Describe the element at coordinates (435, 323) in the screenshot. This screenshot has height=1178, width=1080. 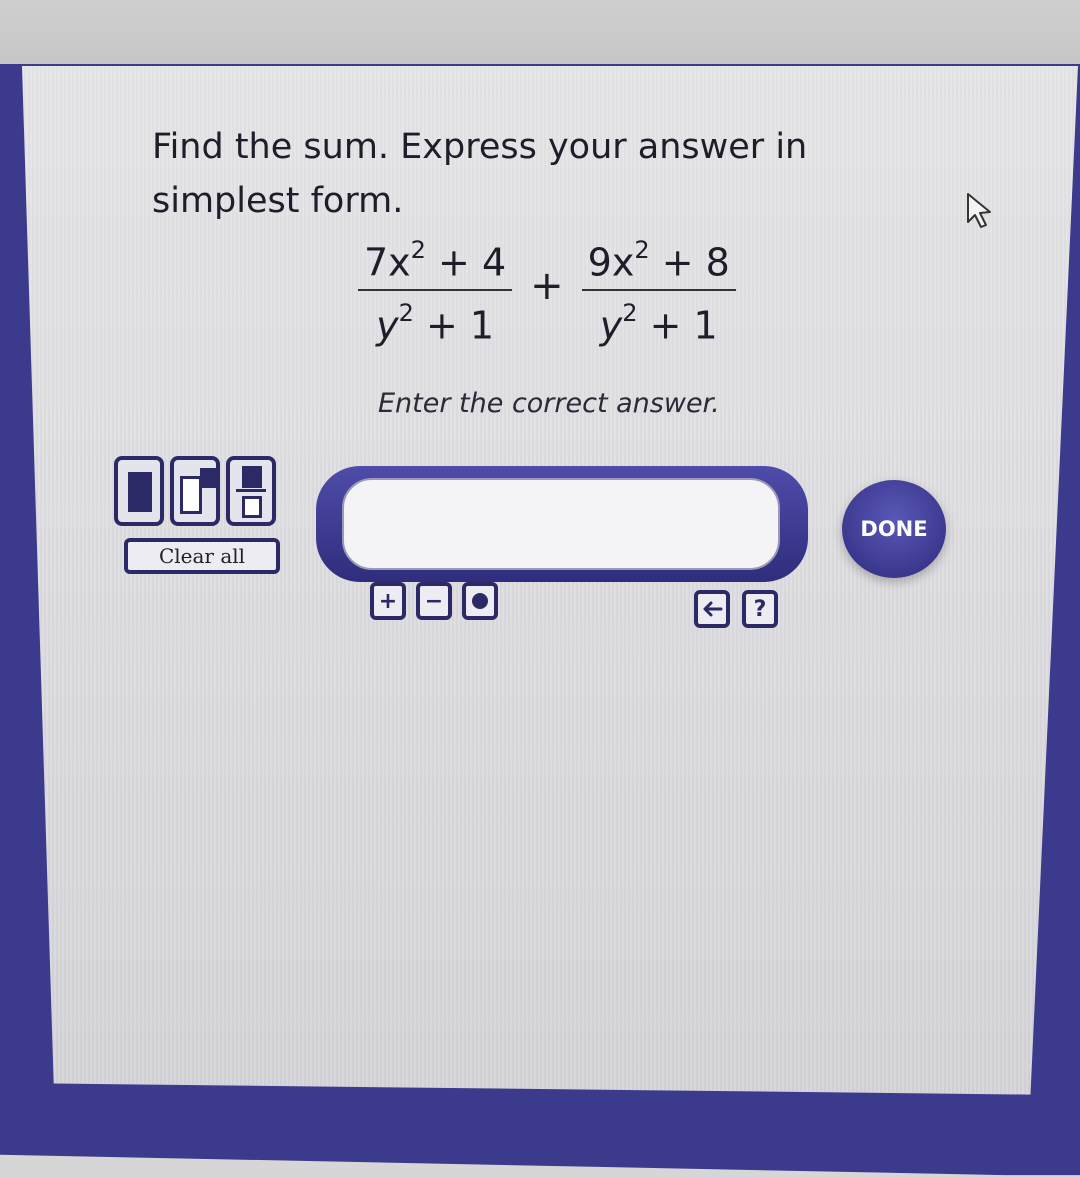
I see `fraction-1-denominator: y2 + 1` at that location.